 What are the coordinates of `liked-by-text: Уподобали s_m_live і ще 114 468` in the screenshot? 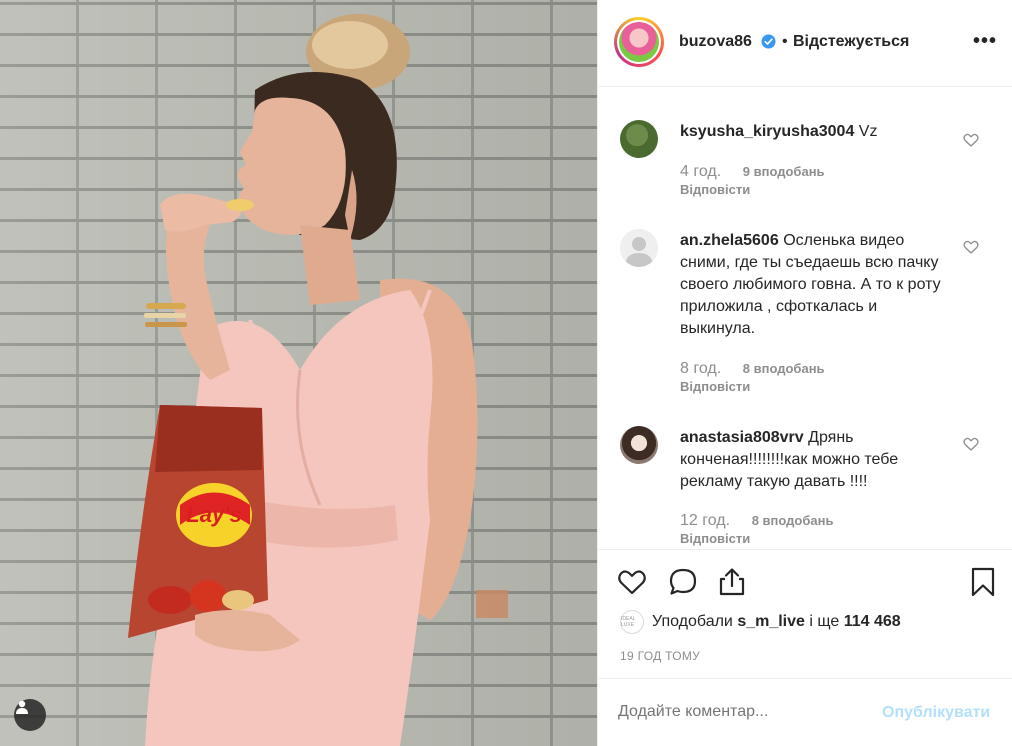 It's located at (776, 622).